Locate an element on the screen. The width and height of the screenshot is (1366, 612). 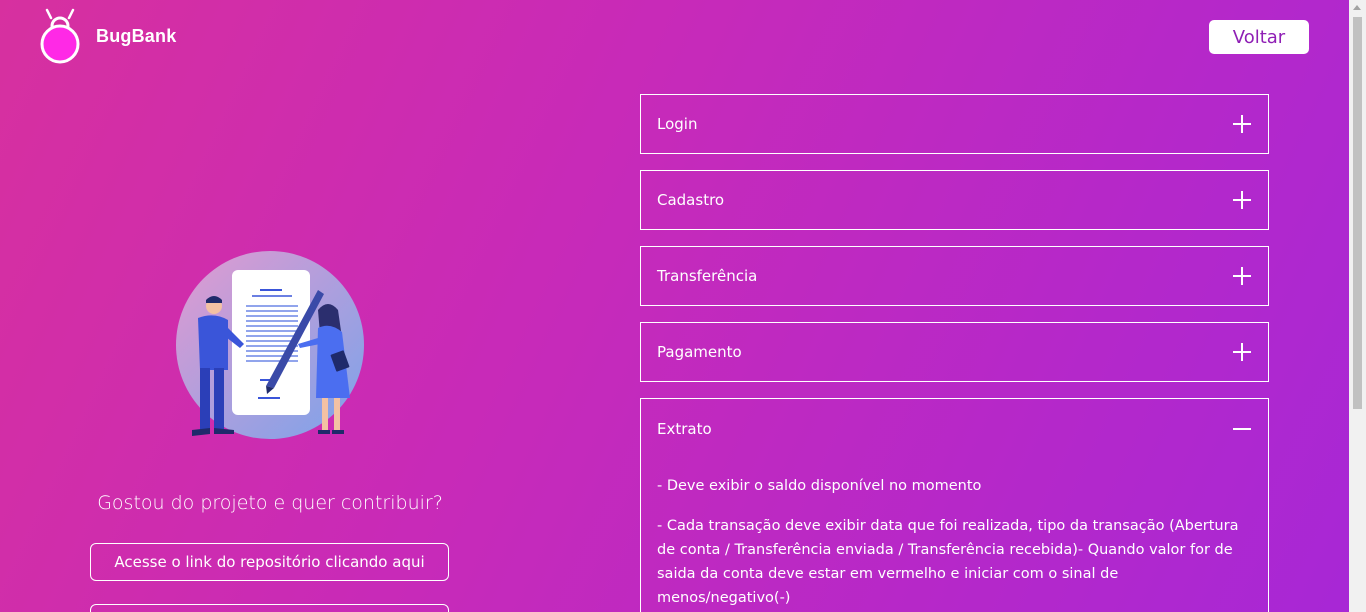
secondary-link-button is located at coordinates (269, 608).